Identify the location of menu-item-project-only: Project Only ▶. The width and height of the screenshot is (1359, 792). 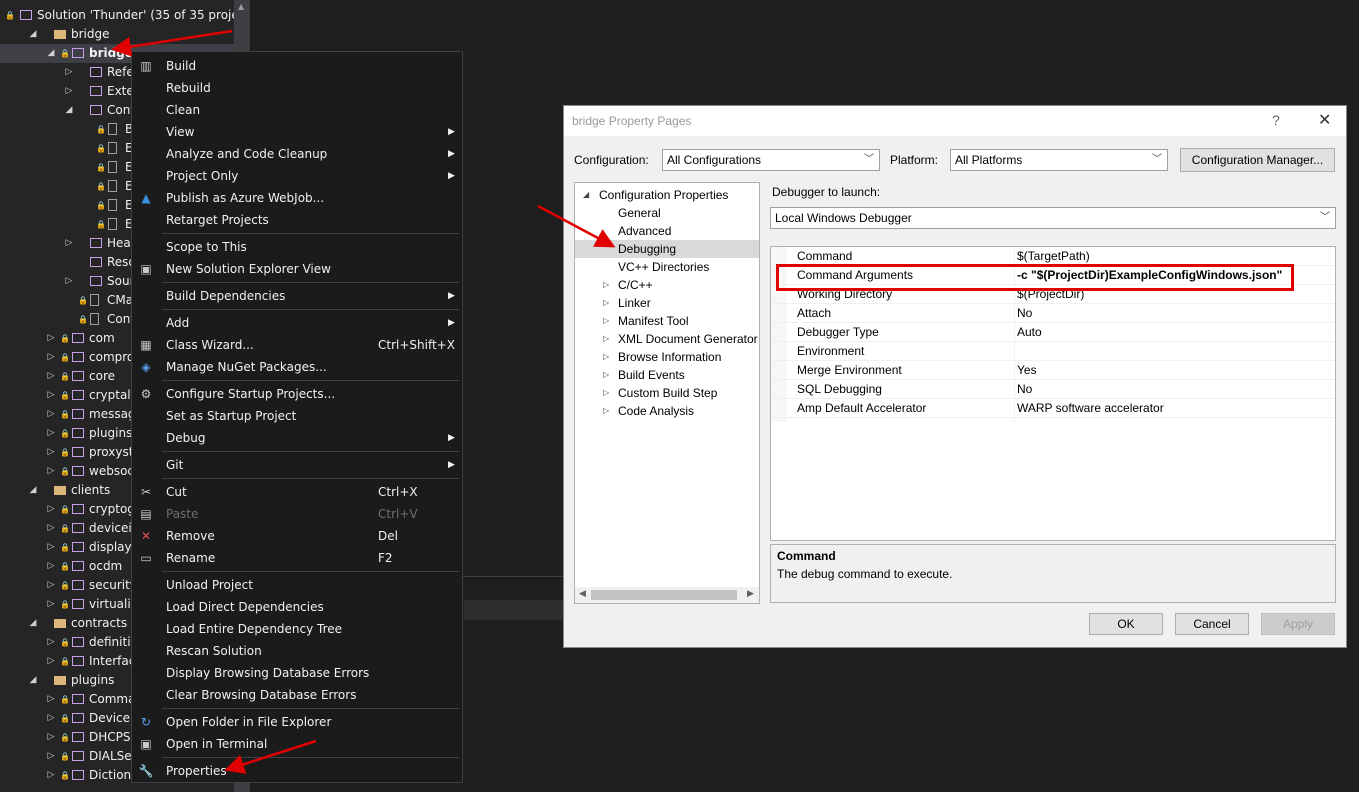
(297, 176).